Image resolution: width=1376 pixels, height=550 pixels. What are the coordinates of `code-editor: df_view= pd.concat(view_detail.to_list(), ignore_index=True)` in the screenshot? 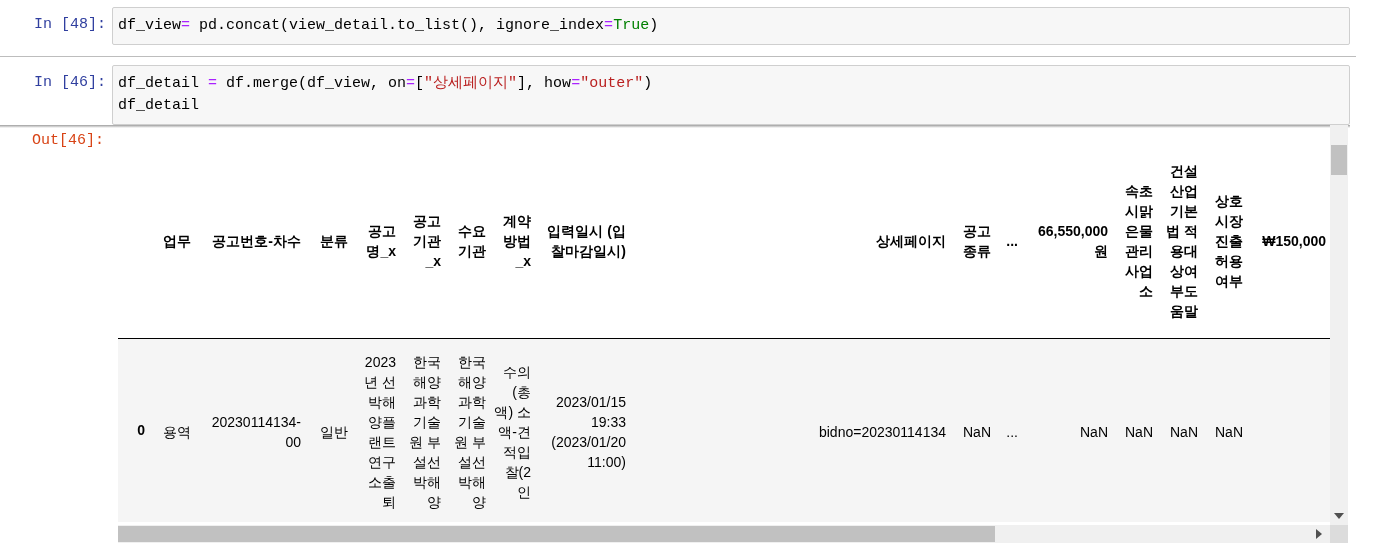 It's located at (731, 26).